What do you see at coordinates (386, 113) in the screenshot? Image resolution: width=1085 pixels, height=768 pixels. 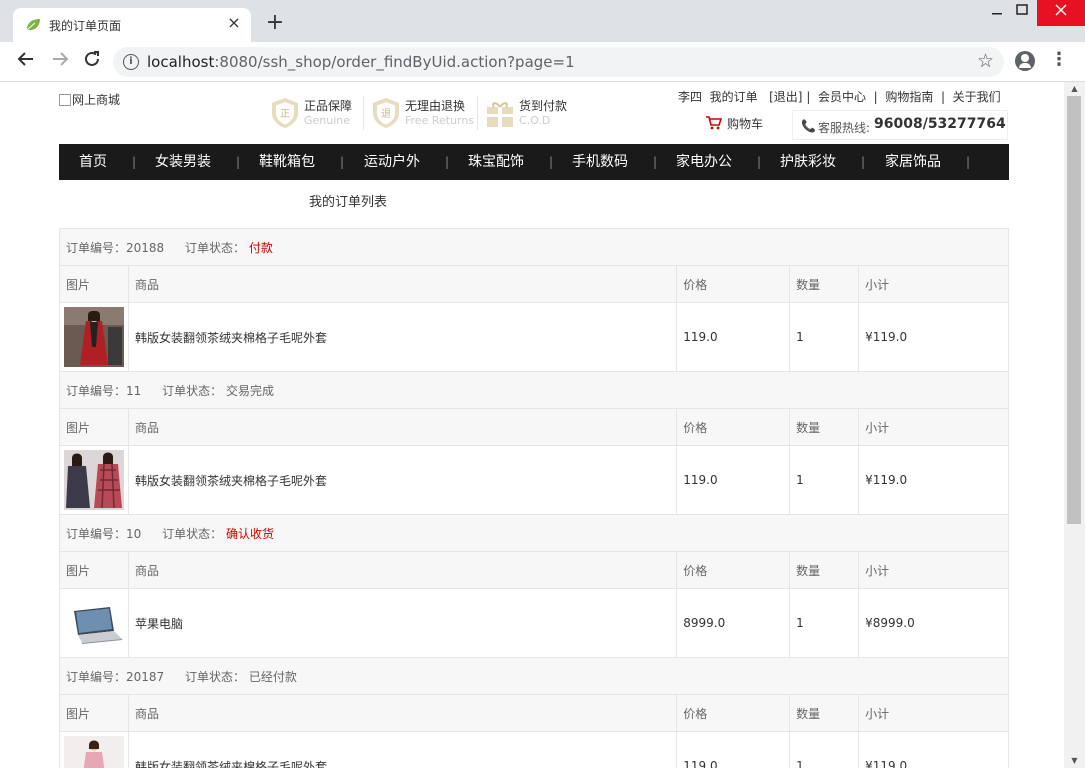 I see `returns-shield-icon: 退` at bounding box center [386, 113].